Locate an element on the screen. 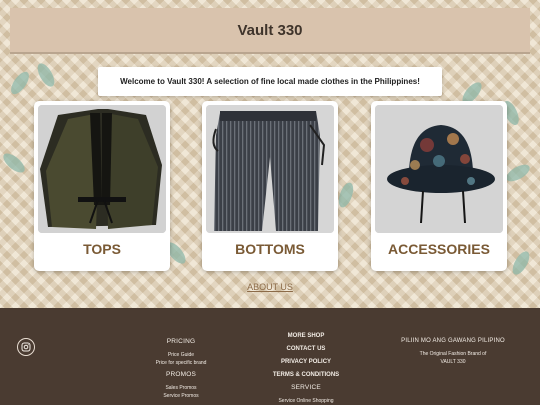  about-us-link: ABOUT US is located at coordinates (270, 287).